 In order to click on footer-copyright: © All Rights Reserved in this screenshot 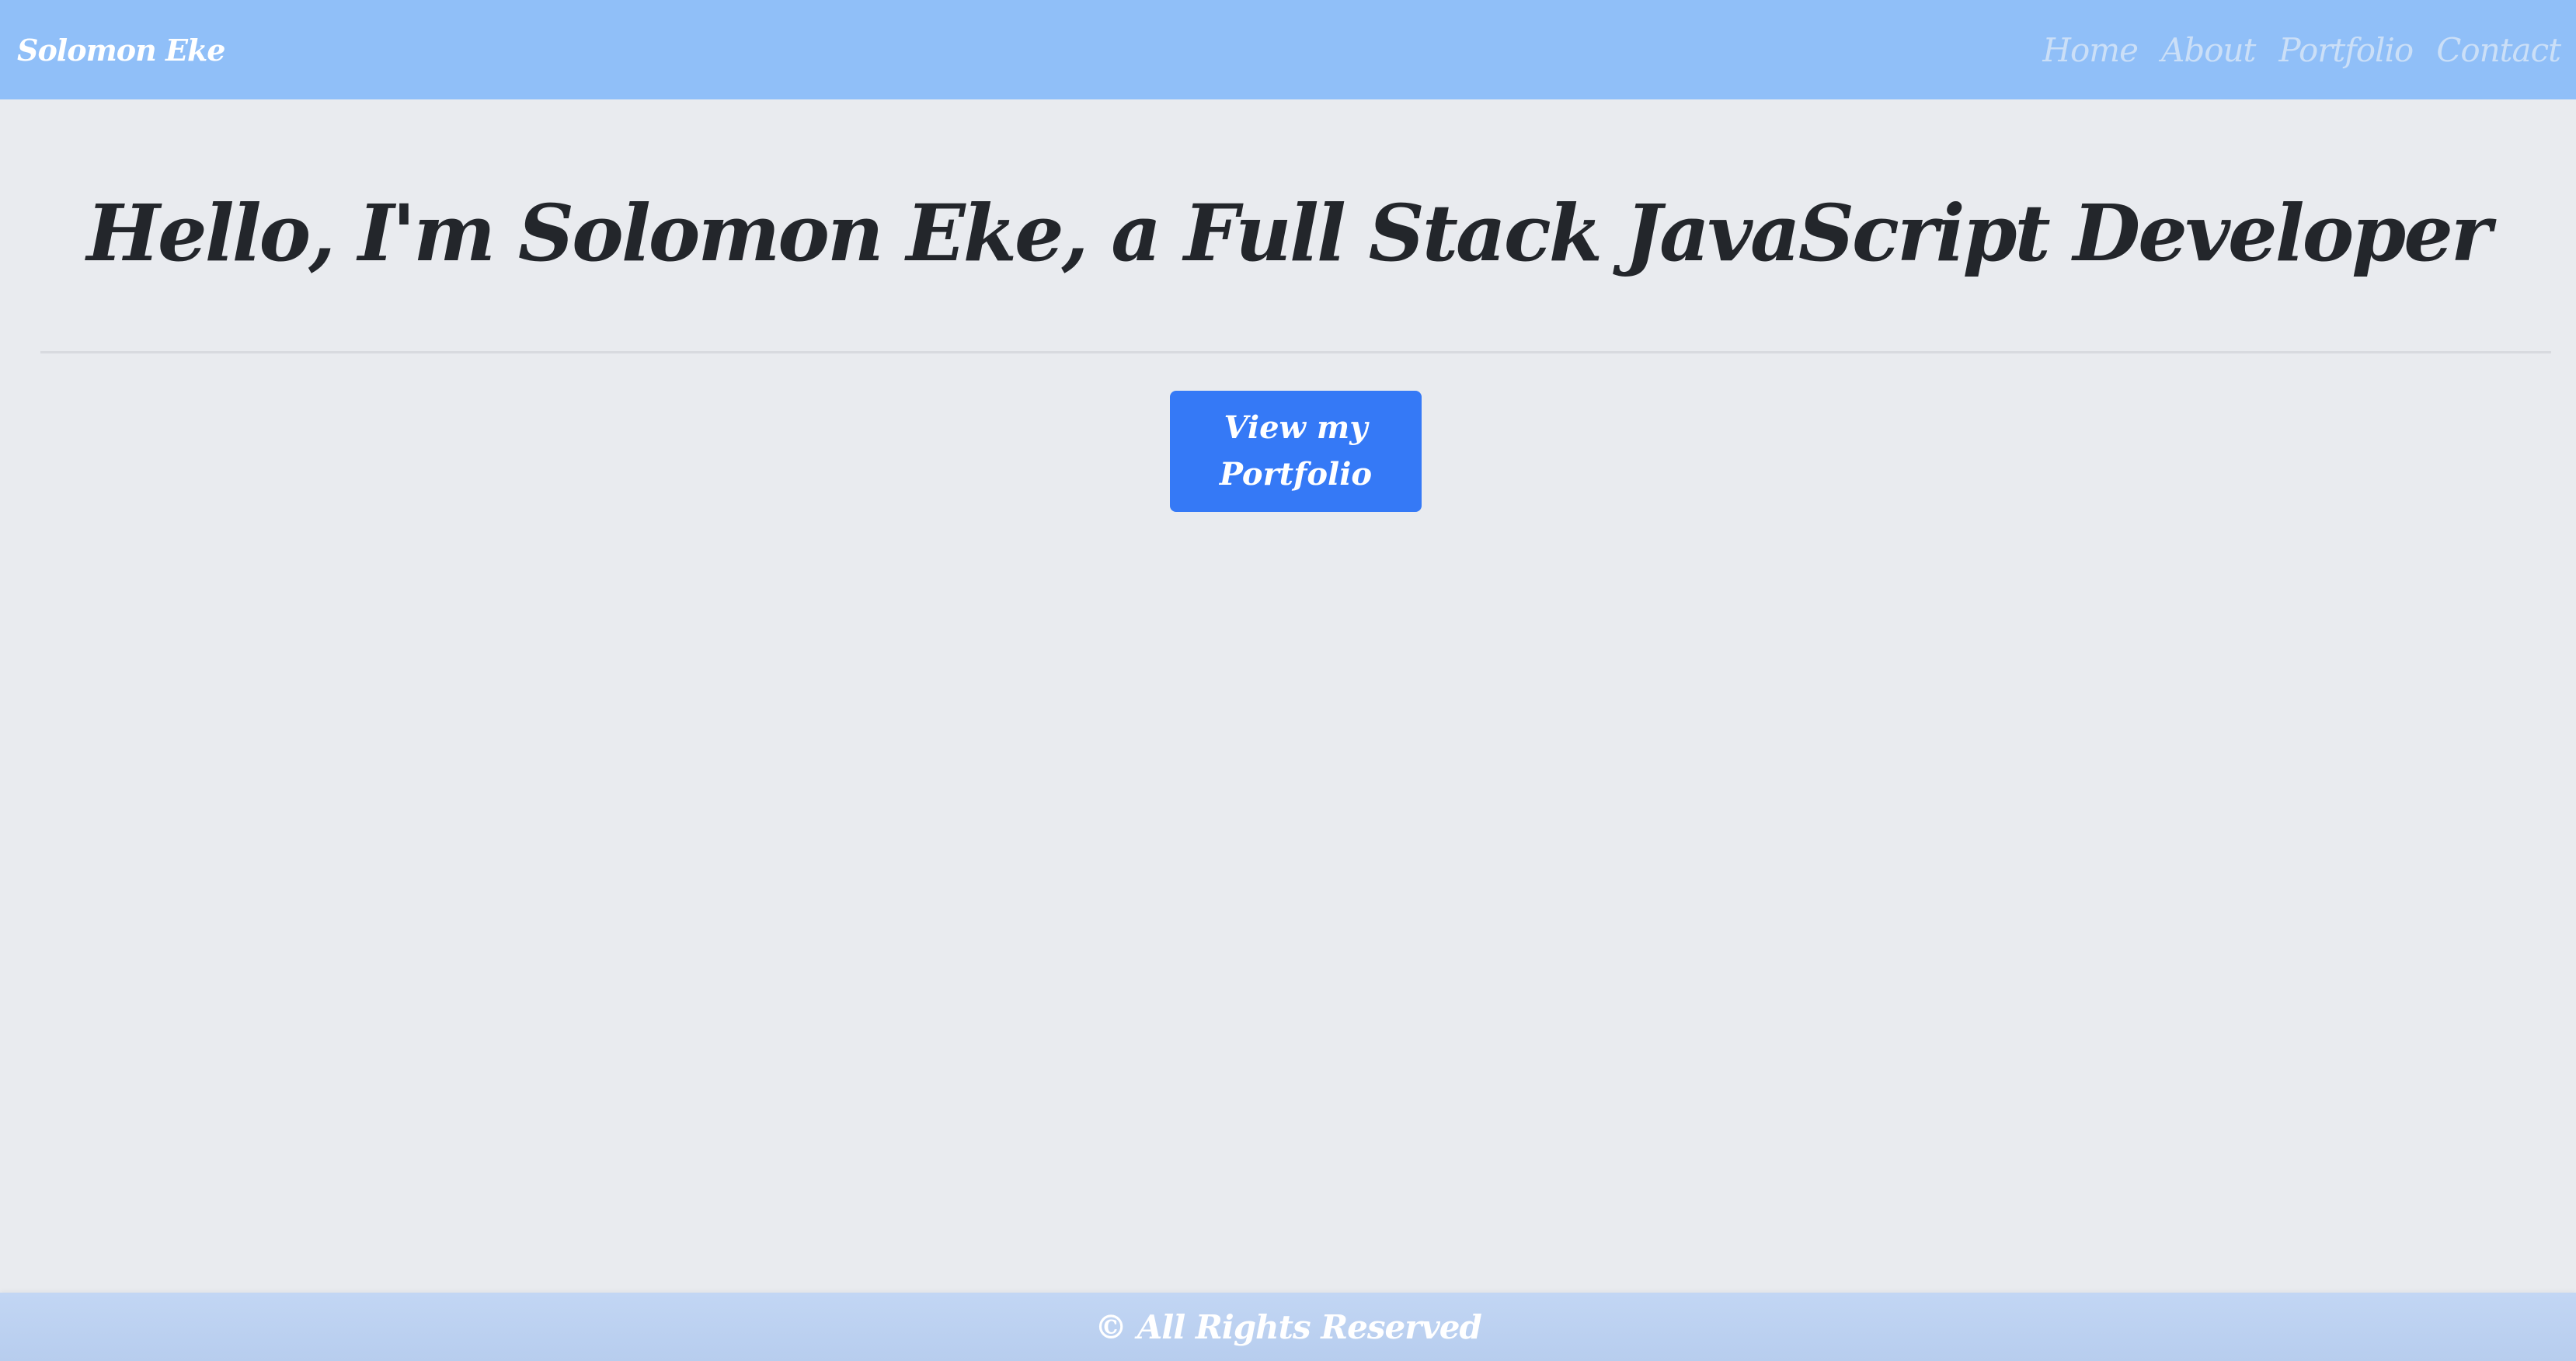, I will do `click(1288, 1326)`.